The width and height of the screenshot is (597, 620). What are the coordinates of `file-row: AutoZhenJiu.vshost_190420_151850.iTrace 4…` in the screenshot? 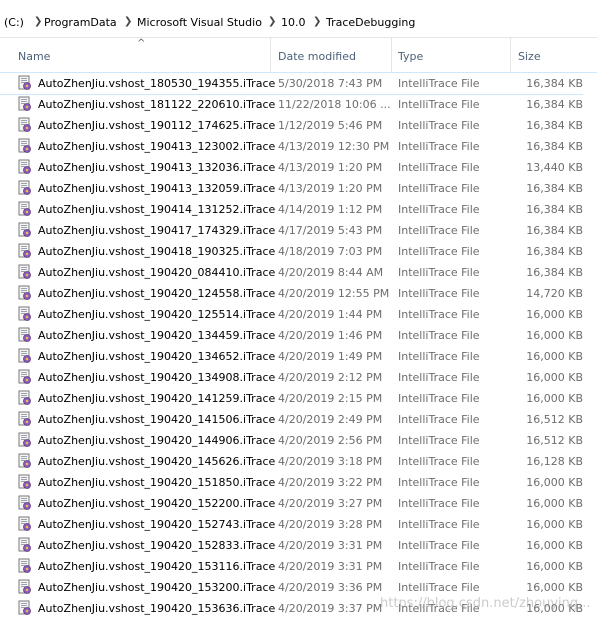 It's located at (298, 482).